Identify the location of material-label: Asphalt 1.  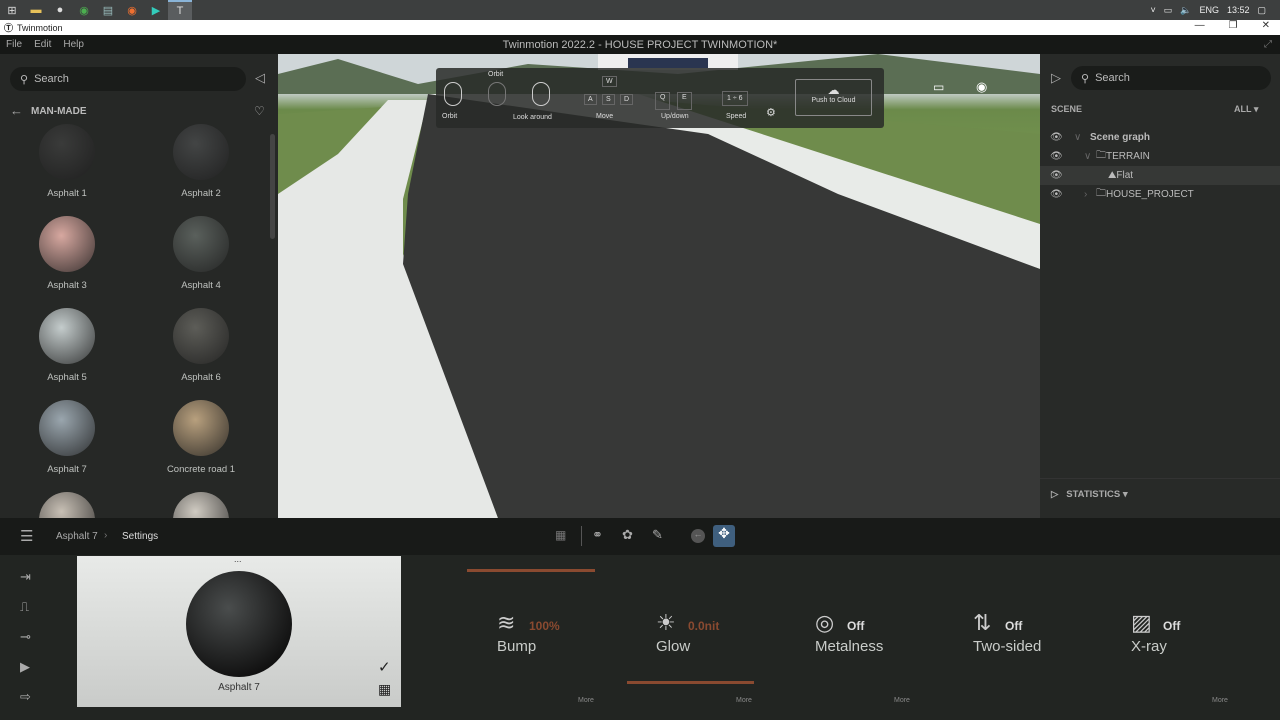
(67, 193).